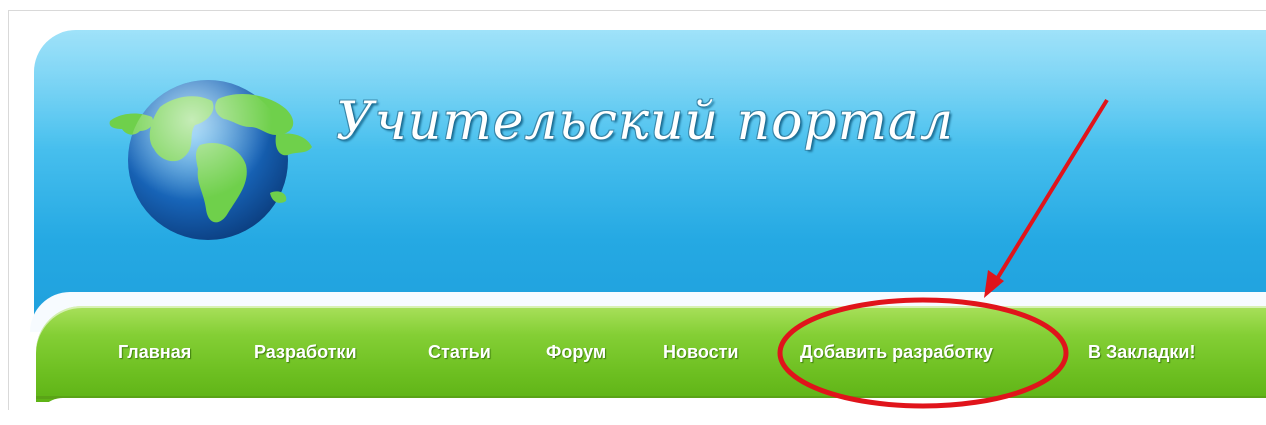 This screenshot has width=1266, height=425. I want to click on nav-item-home: Главная, so click(154, 352).